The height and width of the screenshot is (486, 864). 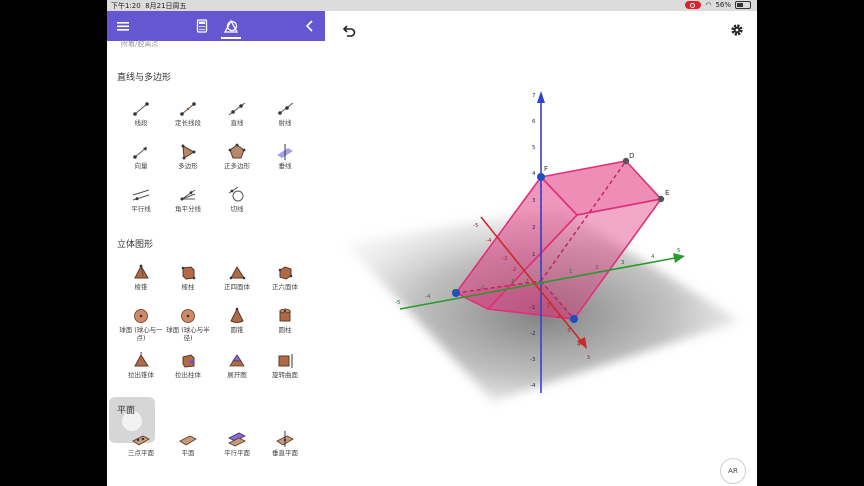 I want to click on tool-ray: 射线, so click(x=285, y=113).